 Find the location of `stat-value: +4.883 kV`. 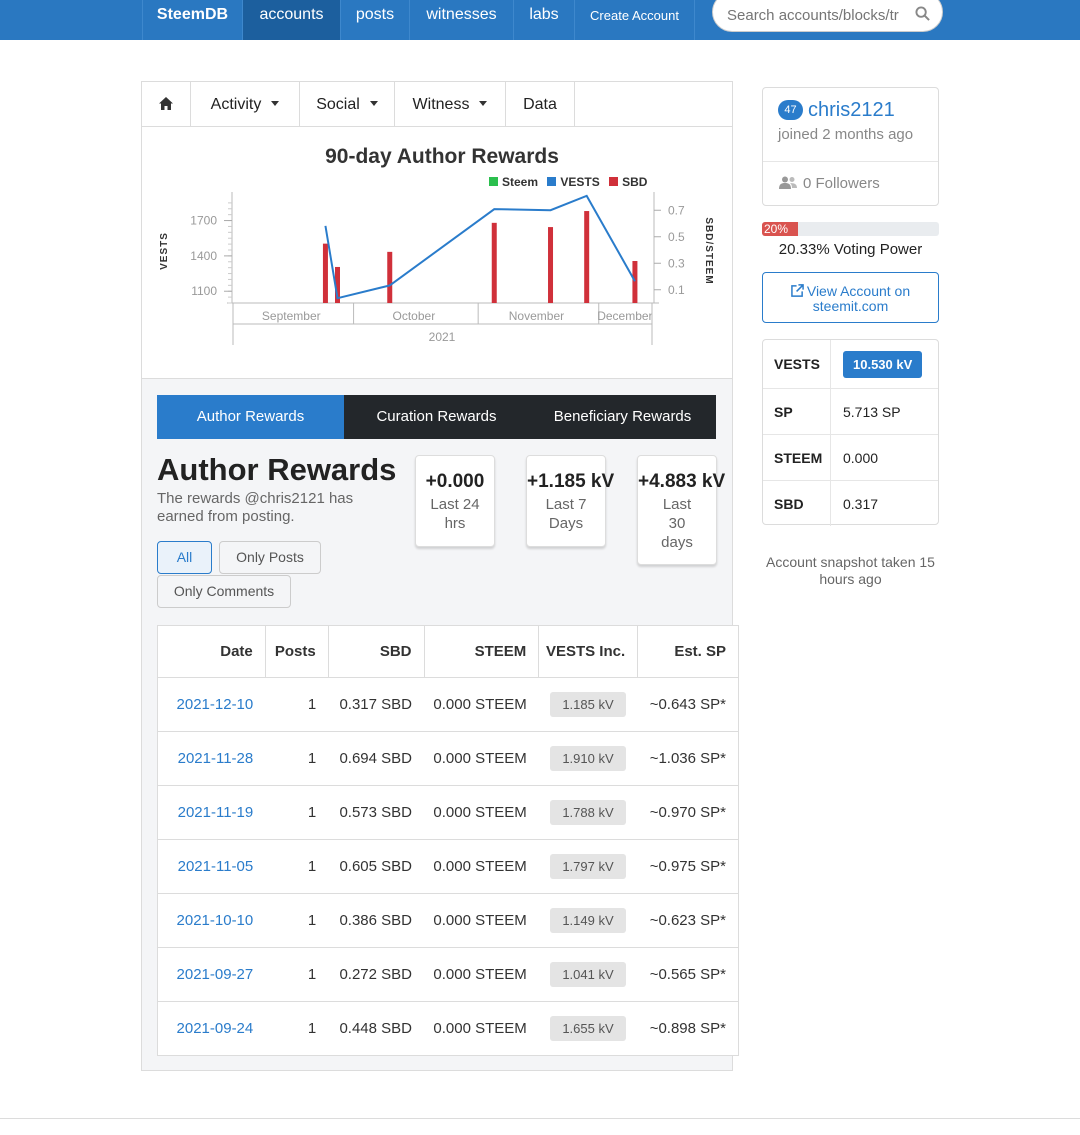

stat-value: +4.883 kV is located at coordinates (682, 481).